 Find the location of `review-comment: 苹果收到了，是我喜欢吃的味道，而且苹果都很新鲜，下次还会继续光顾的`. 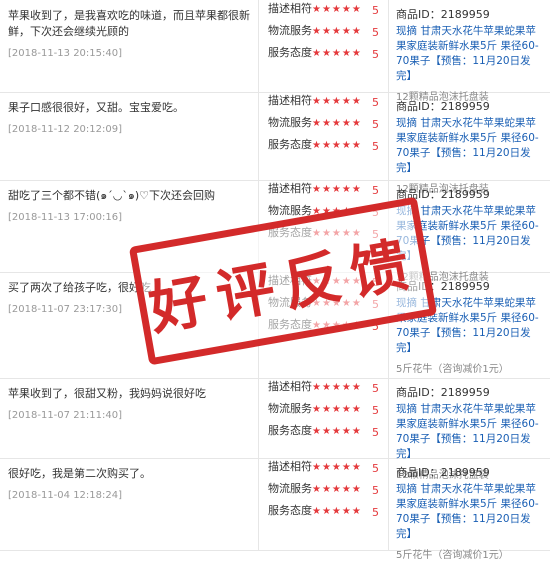

review-comment: 苹果收到了，是我喜欢吃的味道，而且苹果都很新鲜，下次还会继续光顾的 is located at coordinates (129, 23).